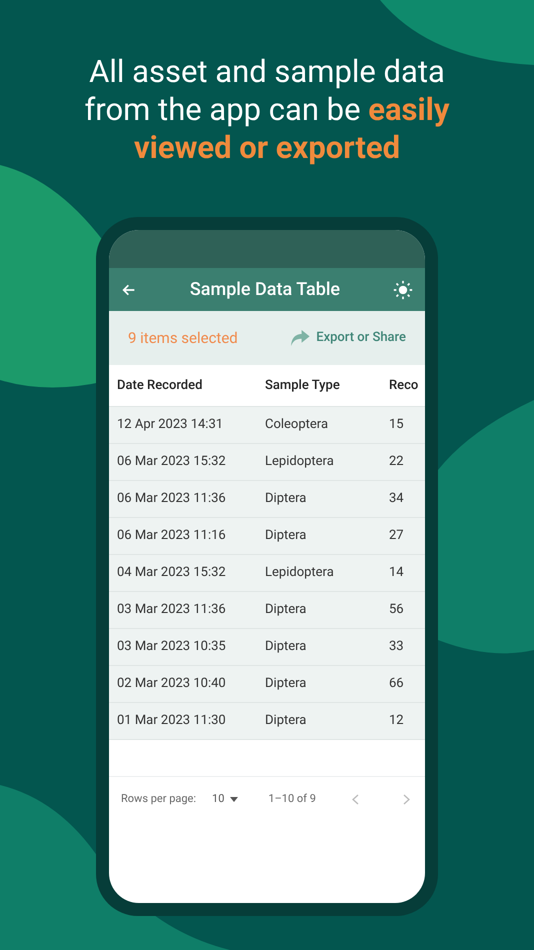  I want to click on share-arrow-icon, so click(300, 338).